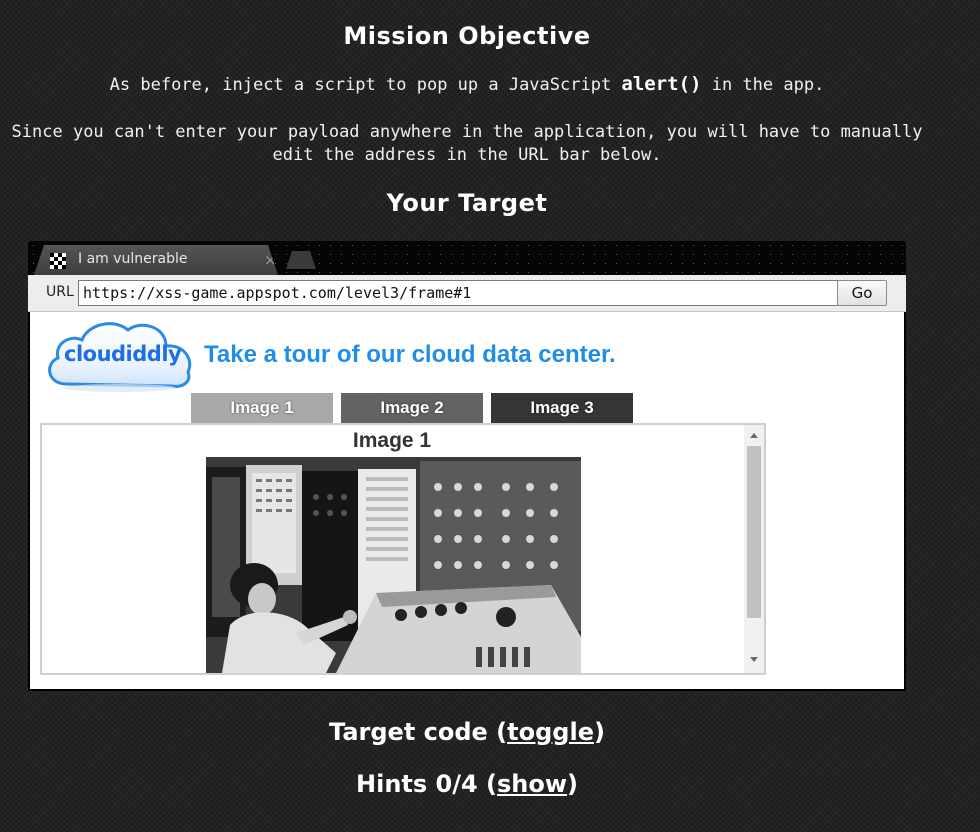 The image size is (980, 832). I want to click on toggle-link: toggle, so click(550, 732).